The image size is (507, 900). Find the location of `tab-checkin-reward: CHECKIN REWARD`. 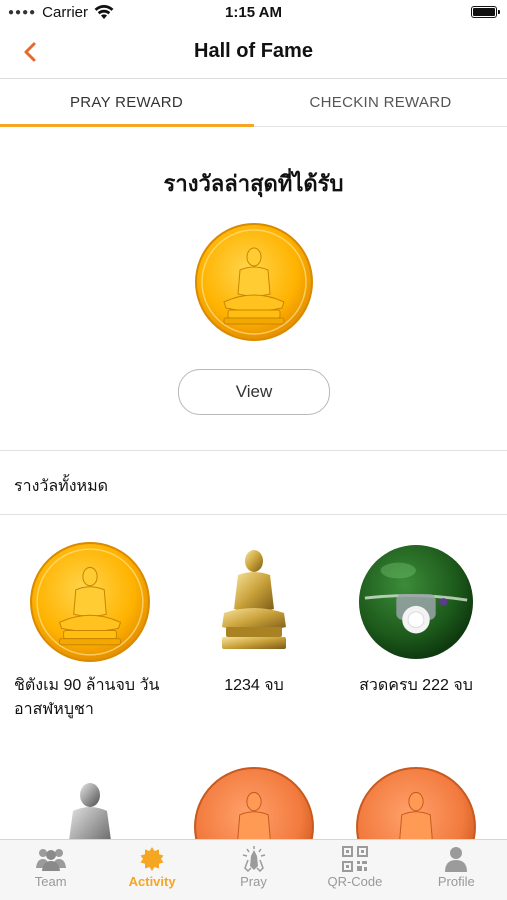

tab-checkin-reward: CHECKIN REWARD is located at coordinates (380, 102).